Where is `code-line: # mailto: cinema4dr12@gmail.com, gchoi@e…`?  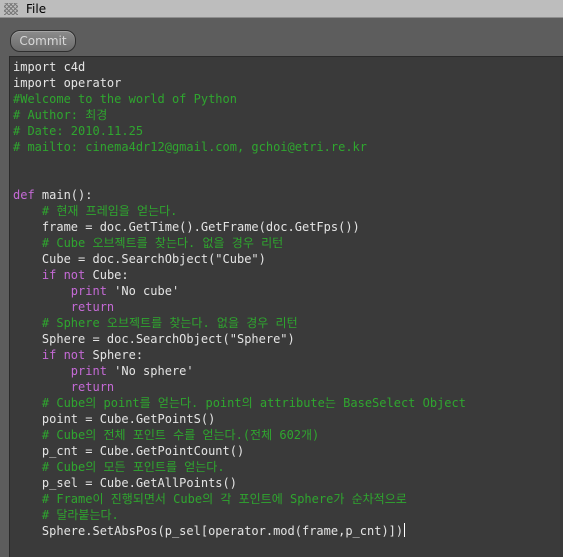 code-line: # mailto: cinema4dr12@gmail.com, gchoi@e… is located at coordinates (239, 147).